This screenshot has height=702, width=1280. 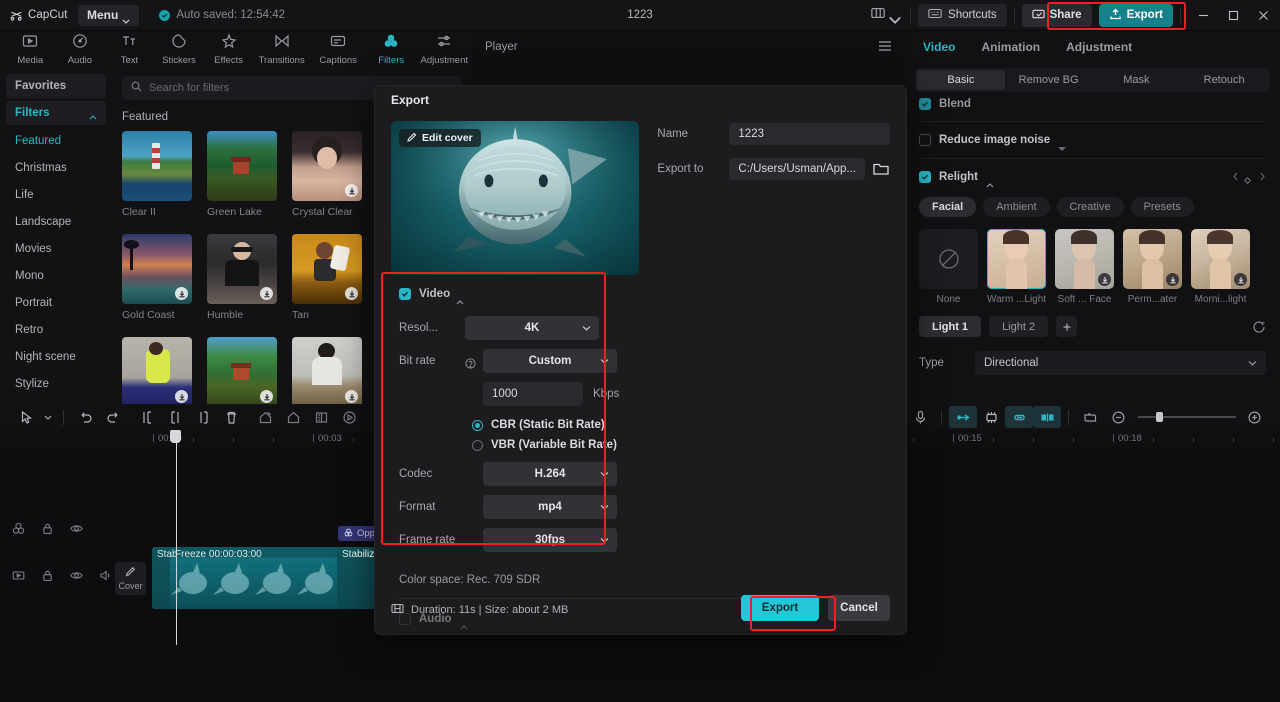 I want to click on filter-item: Clear II, so click(x=157, y=174).